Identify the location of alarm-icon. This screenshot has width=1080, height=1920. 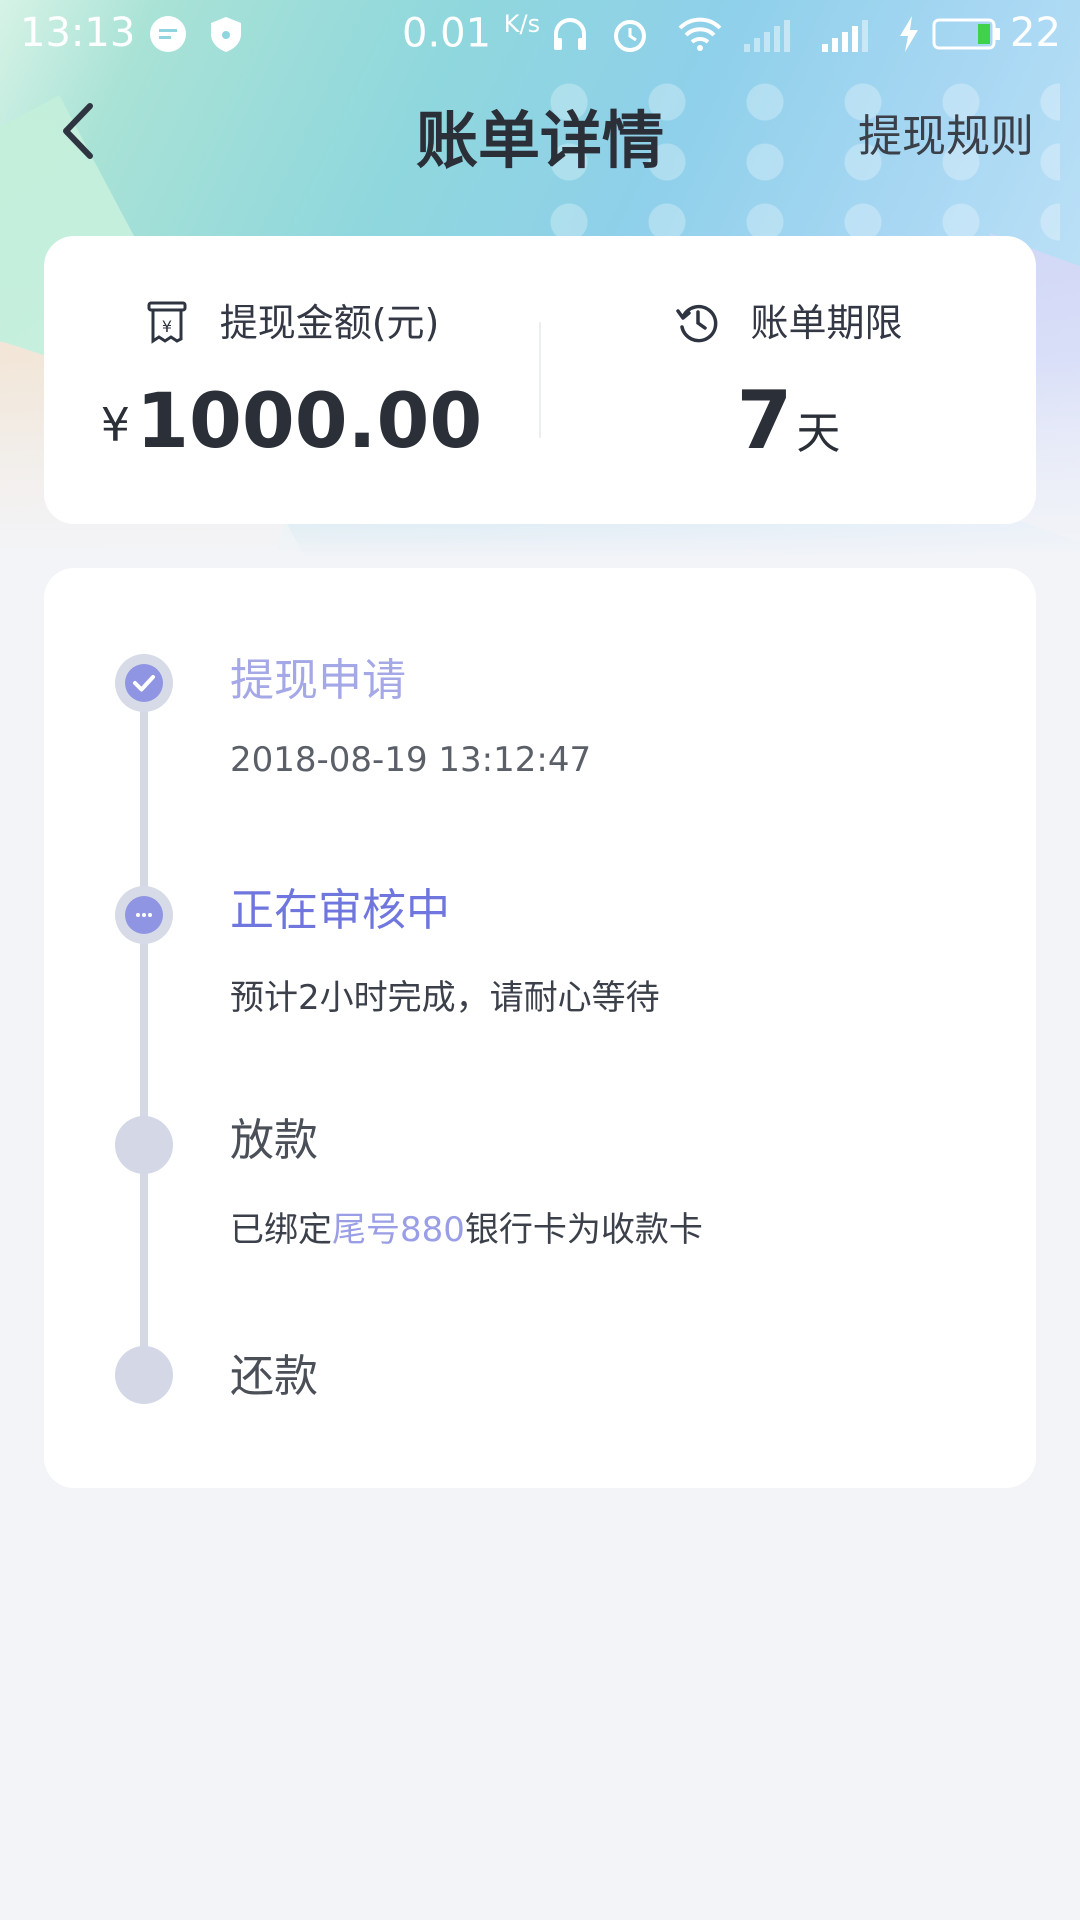
(630, 36).